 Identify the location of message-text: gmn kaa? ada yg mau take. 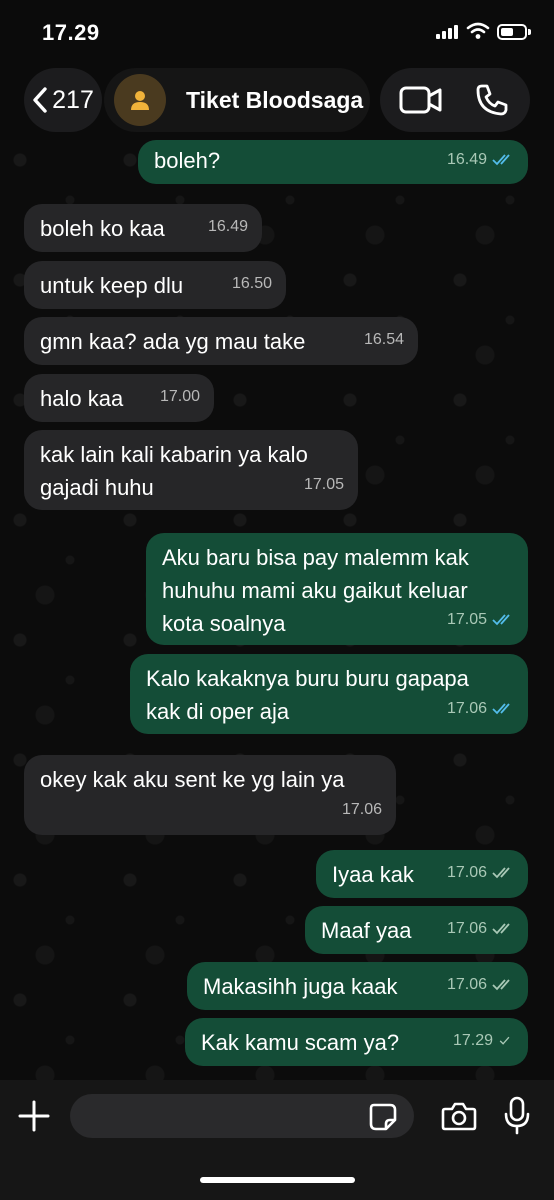
(173, 341).